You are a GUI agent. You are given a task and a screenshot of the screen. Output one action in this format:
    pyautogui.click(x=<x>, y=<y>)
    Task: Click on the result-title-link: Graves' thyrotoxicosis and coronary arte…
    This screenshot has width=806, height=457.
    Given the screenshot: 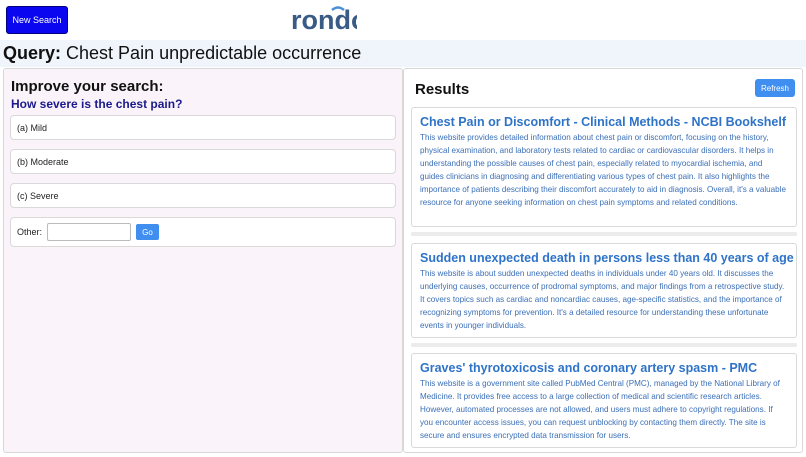 What is the action you would take?
    pyautogui.click(x=604, y=368)
    